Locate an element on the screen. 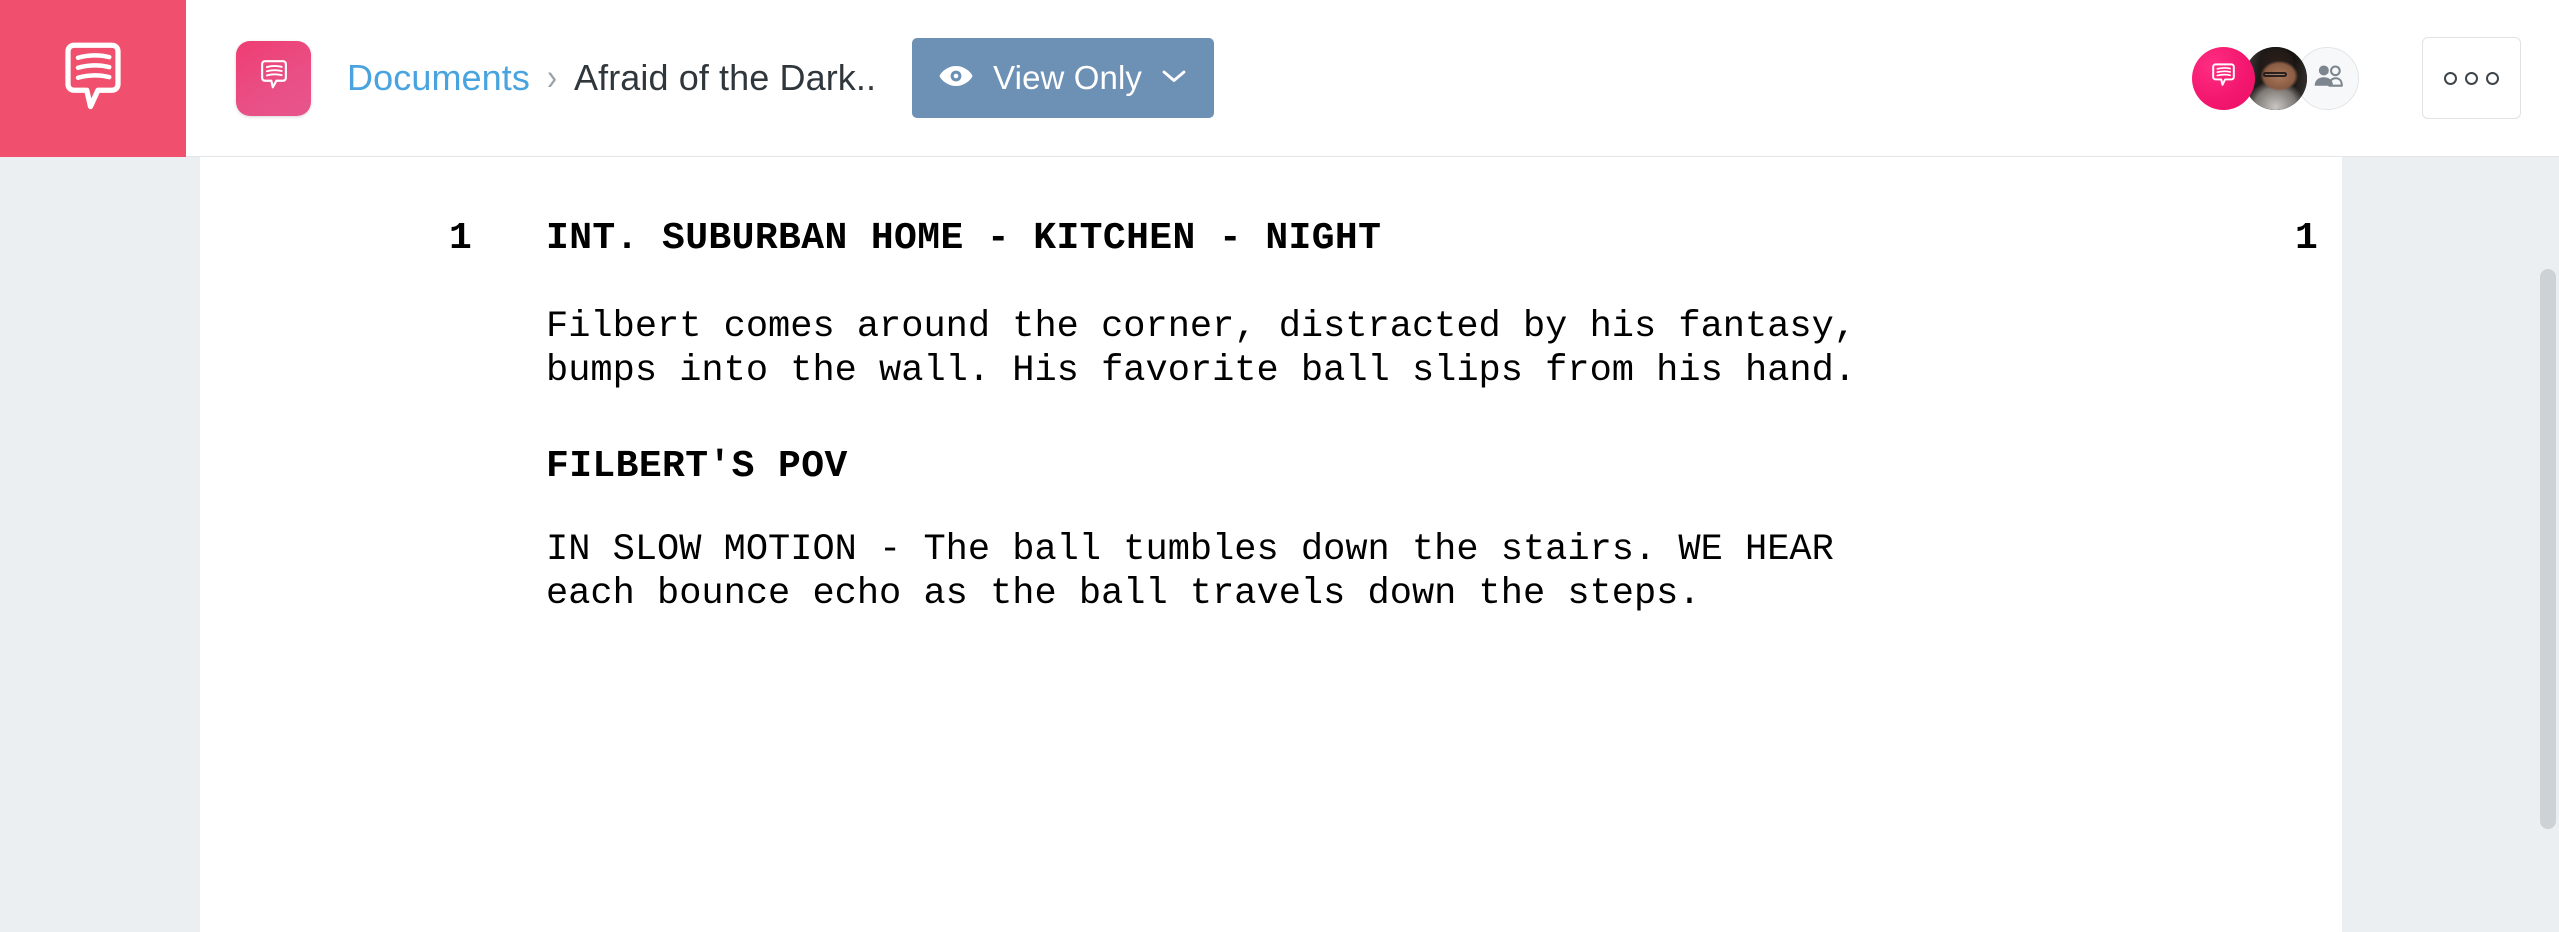 The width and height of the screenshot is (2559, 932). breadcrumb: Documents › Afraid of the Dark.. is located at coordinates (611, 78).